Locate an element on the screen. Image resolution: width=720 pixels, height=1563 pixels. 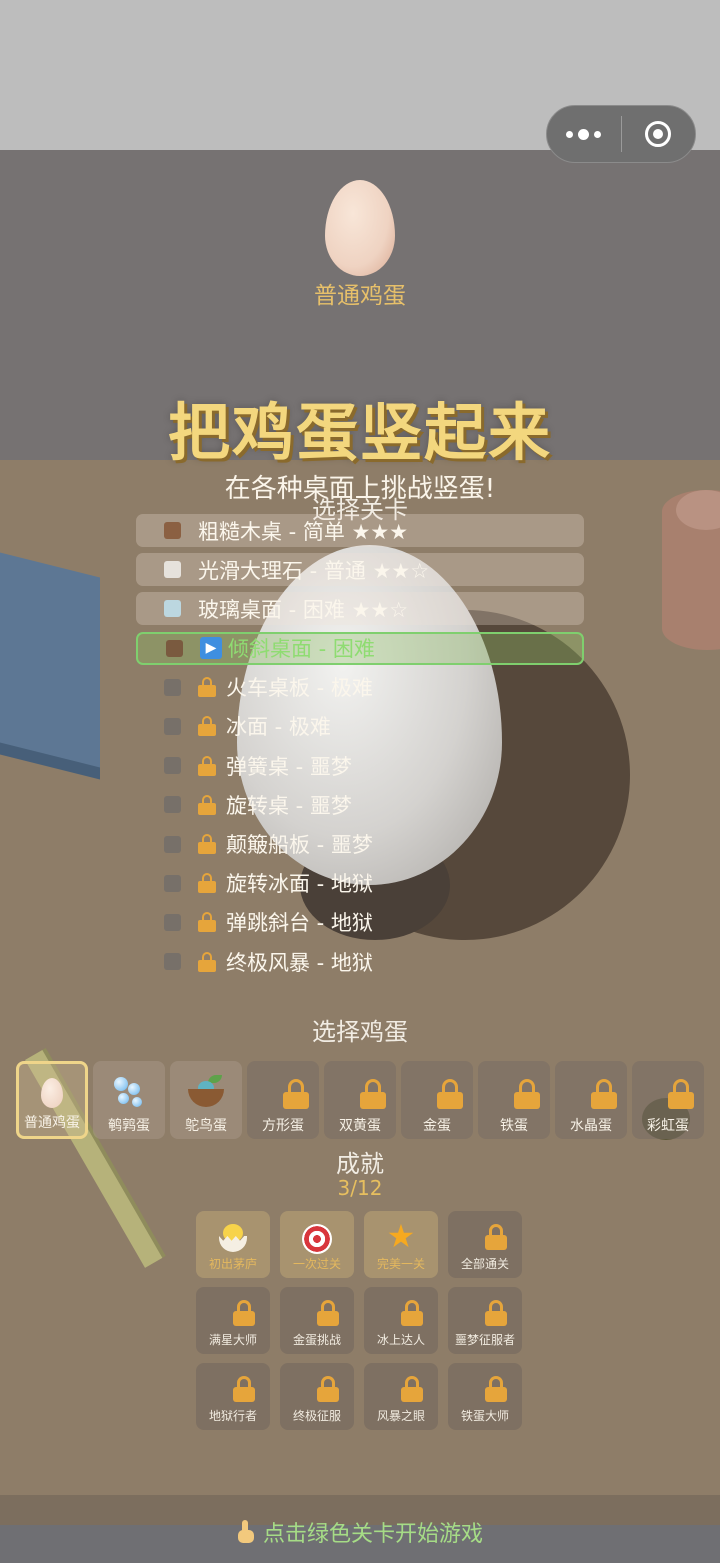
level-label: 玻璃桌面 - 困难 ★★☆ is located at coordinates (303, 609).